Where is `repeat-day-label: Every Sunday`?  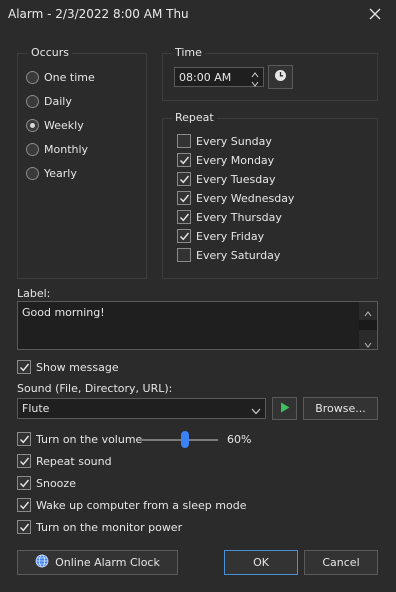 repeat-day-label: Every Sunday is located at coordinates (234, 141).